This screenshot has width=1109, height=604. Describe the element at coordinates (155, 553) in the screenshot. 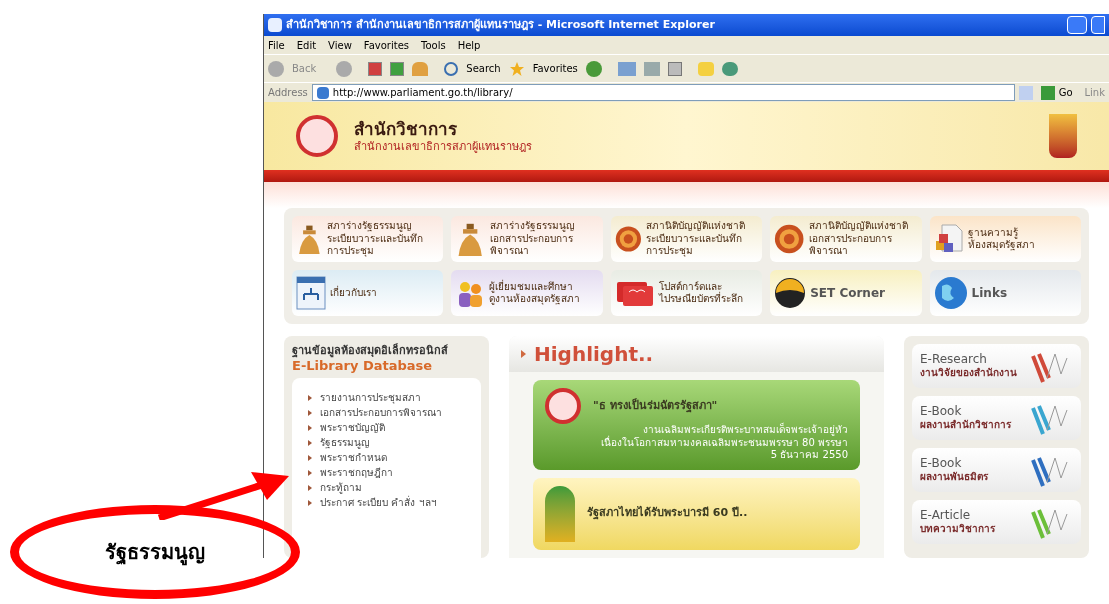

I see `callout-text: รัฐธรรมนูญ` at that location.